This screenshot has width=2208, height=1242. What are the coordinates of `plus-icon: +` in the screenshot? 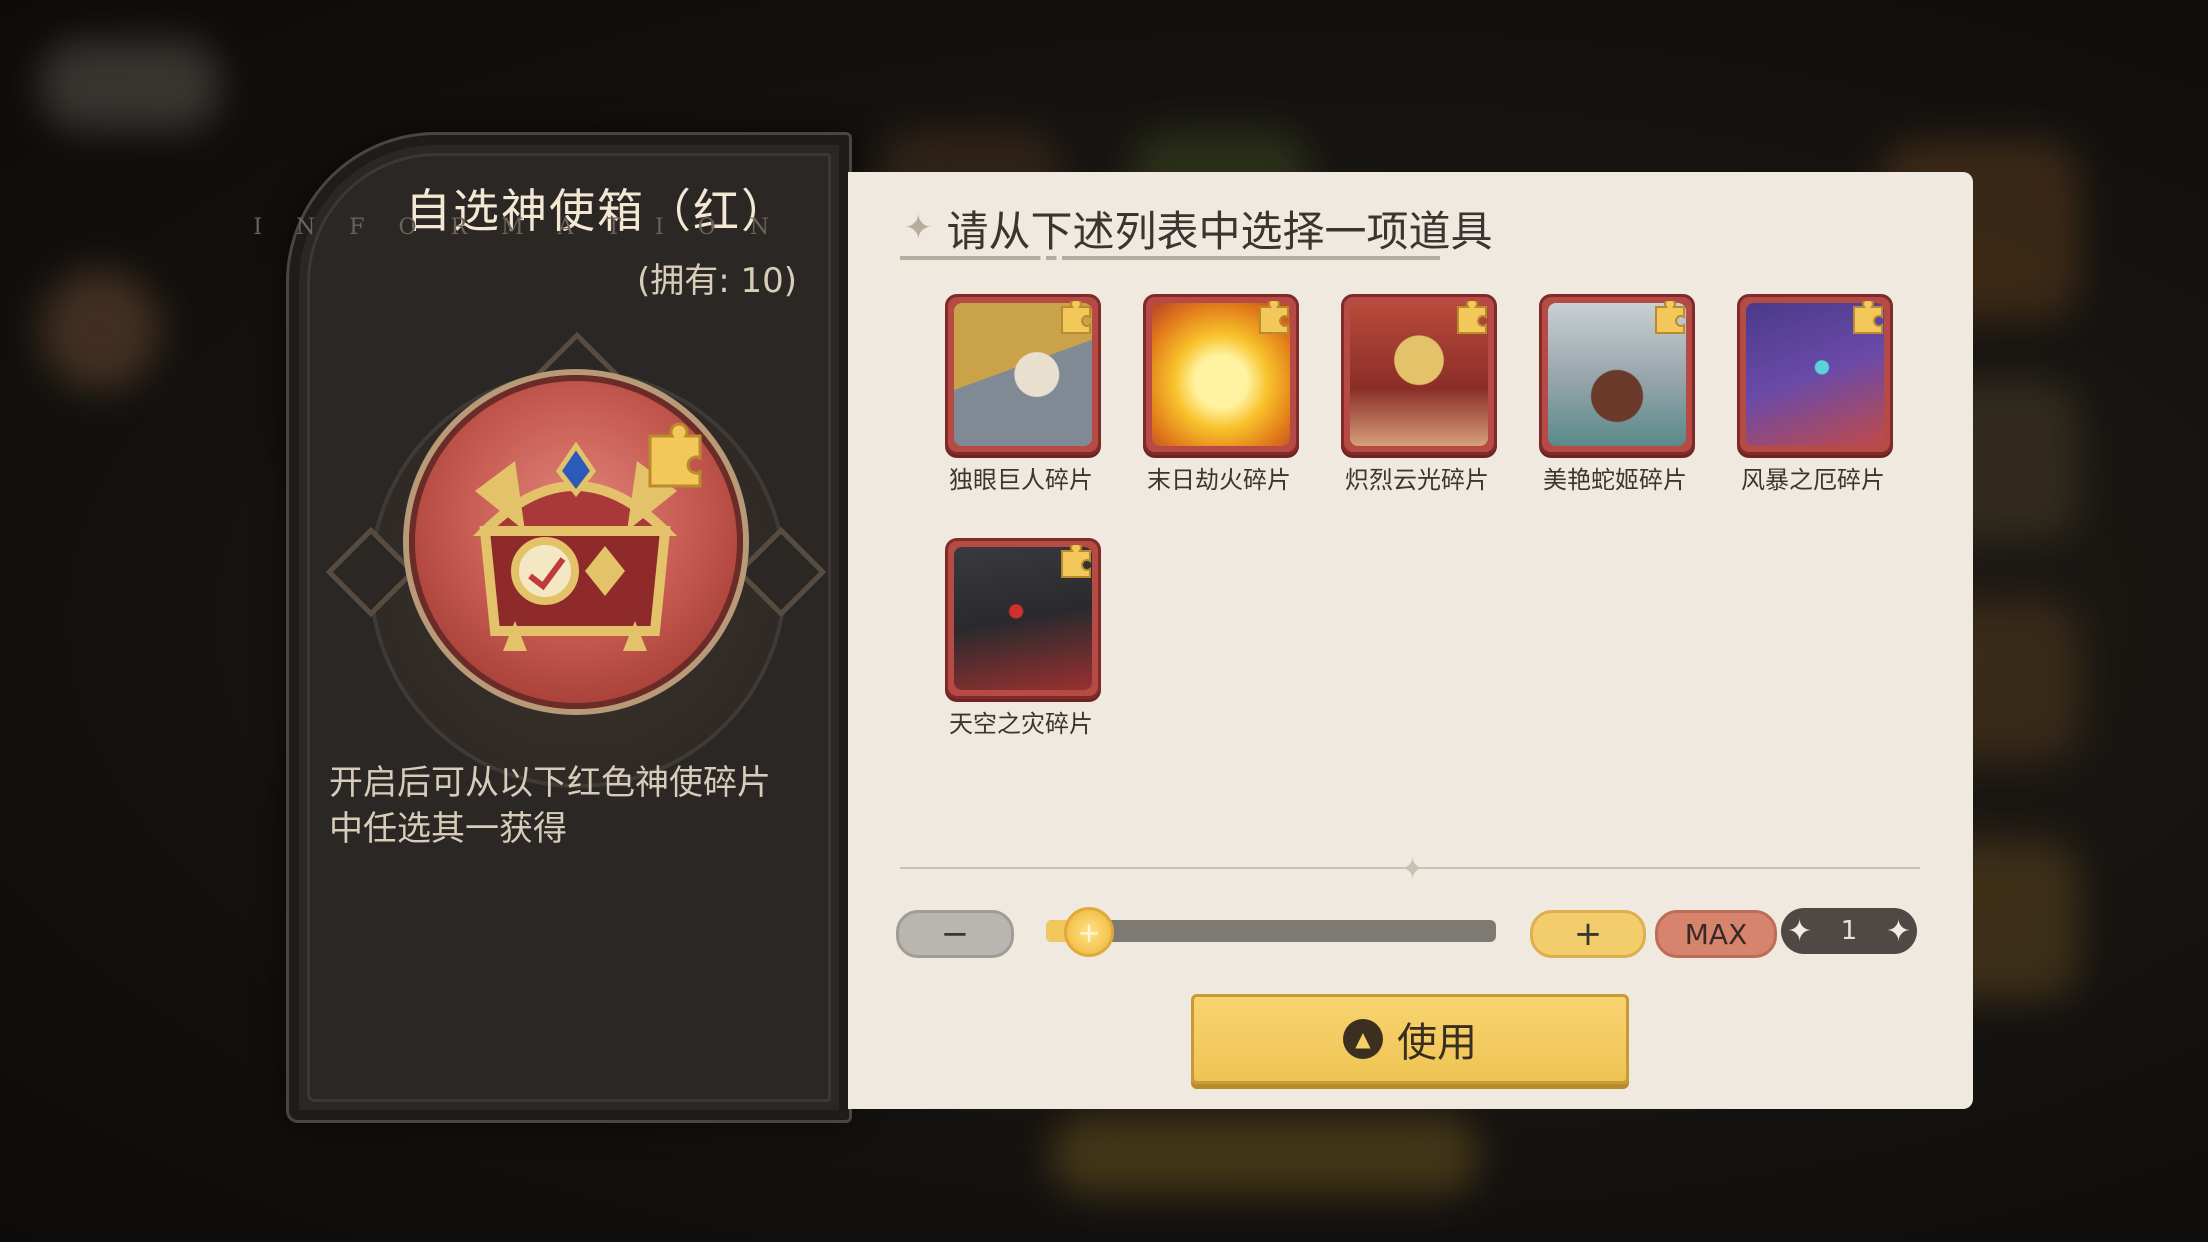 It's located at (1089, 932).